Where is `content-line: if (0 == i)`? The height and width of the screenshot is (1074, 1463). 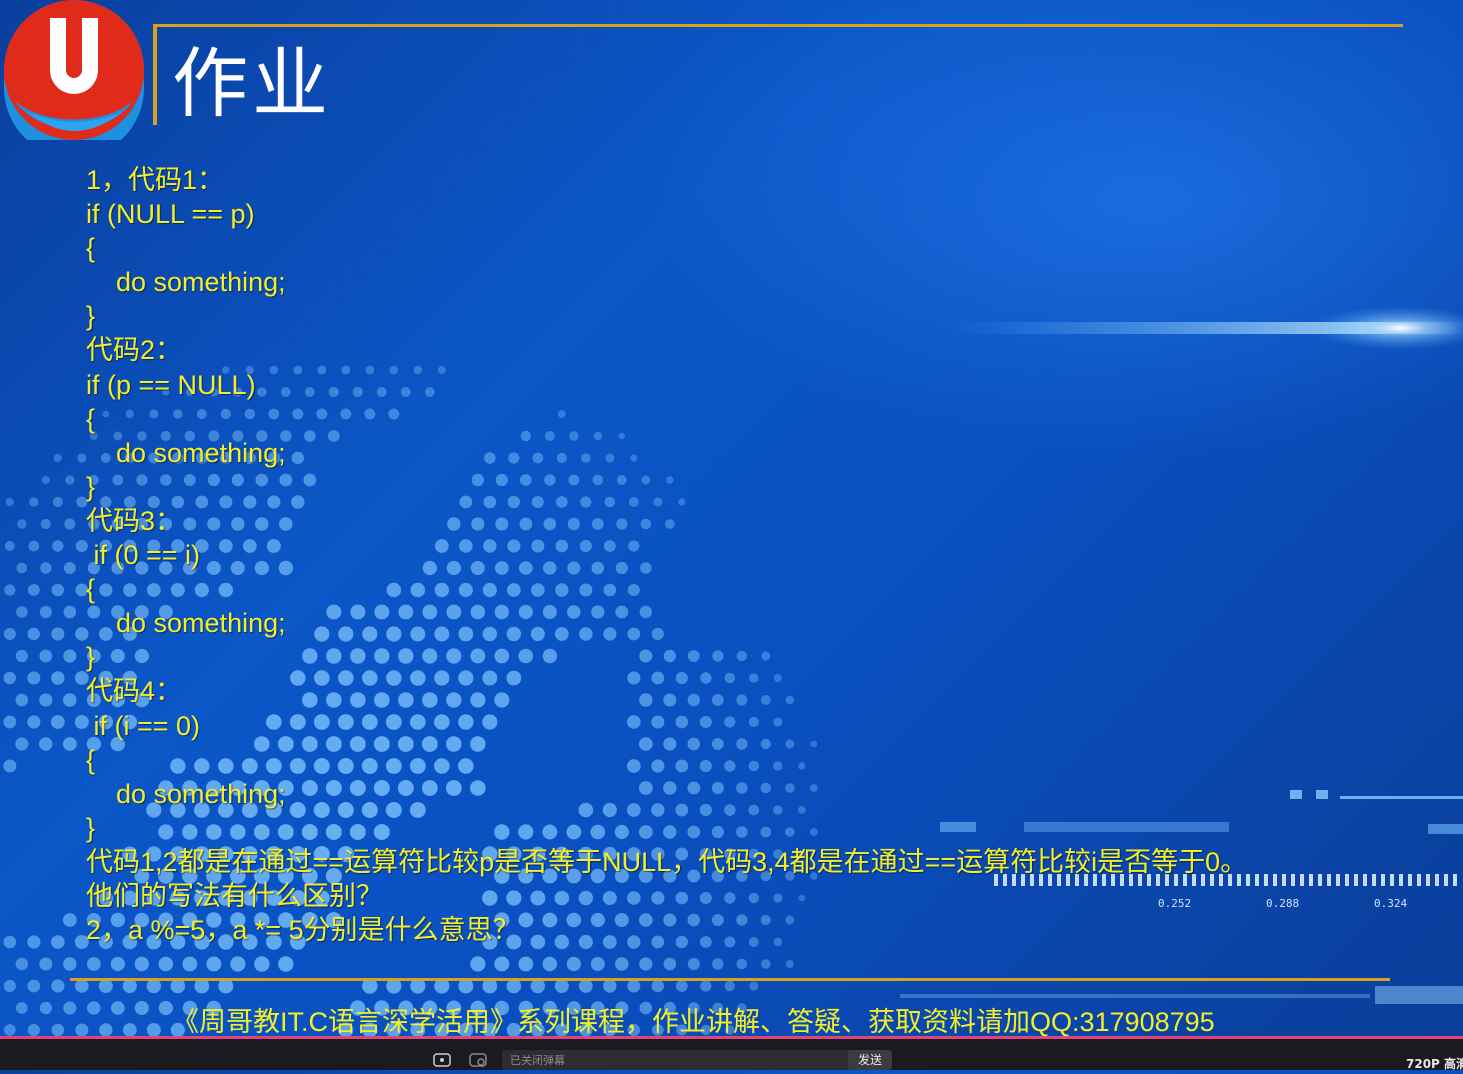
content-line: if (0 == i) is located at coordinates (143, 555).